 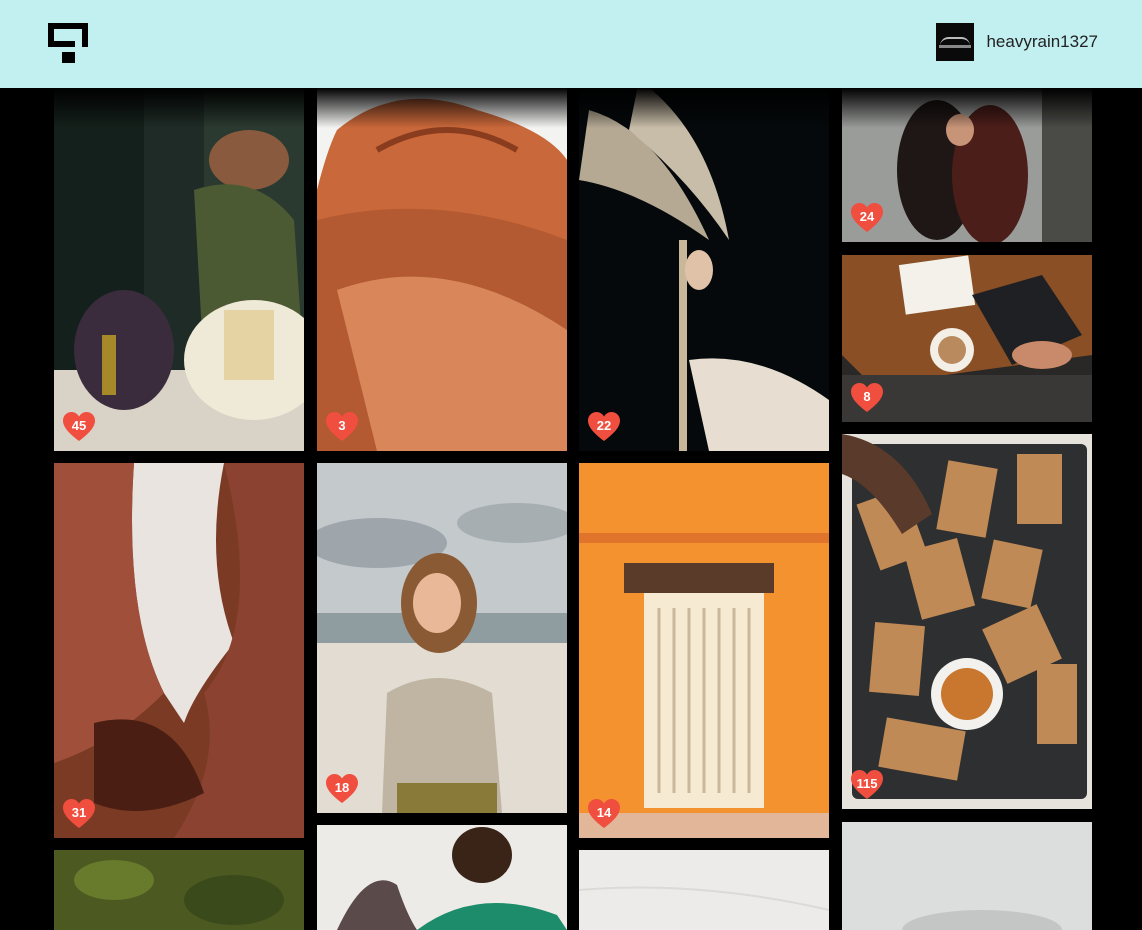 I want to click on like-count: 115, so click(x=867, y=783).